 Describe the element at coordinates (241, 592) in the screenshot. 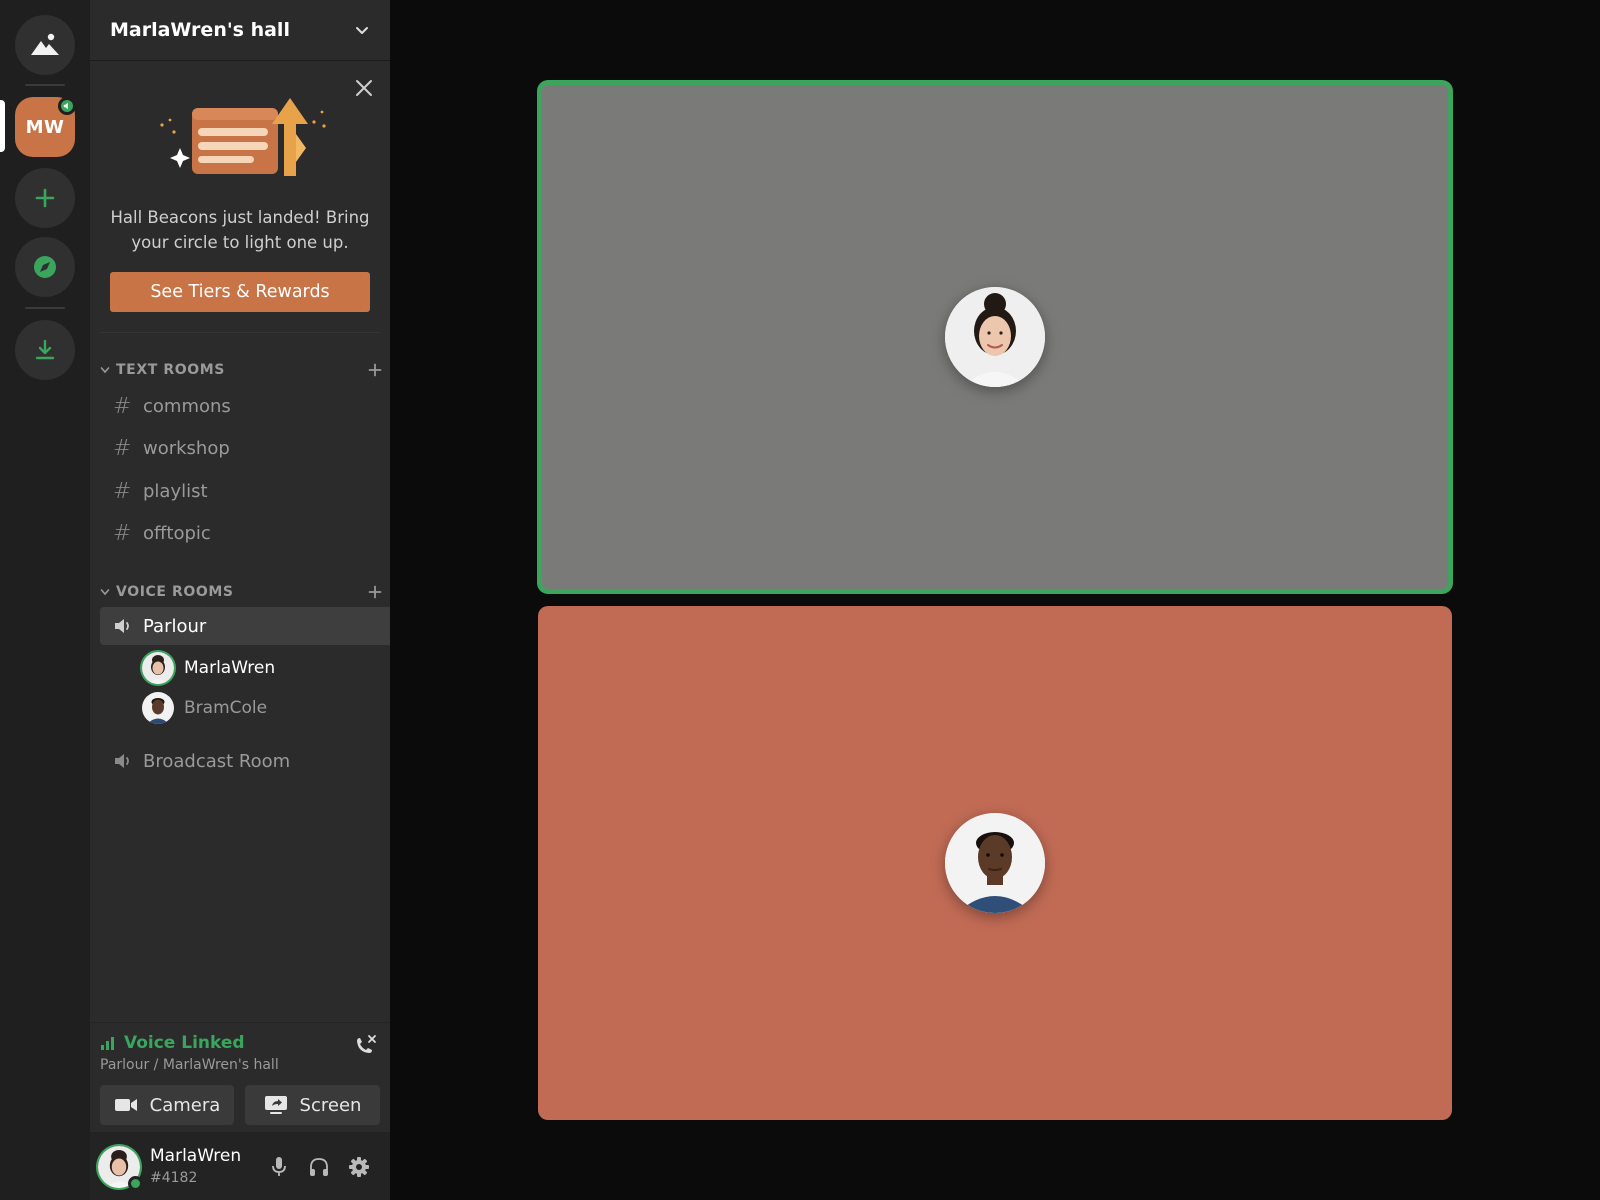

I see `voice-rooms-category: VOICE ROOMS` at that location.